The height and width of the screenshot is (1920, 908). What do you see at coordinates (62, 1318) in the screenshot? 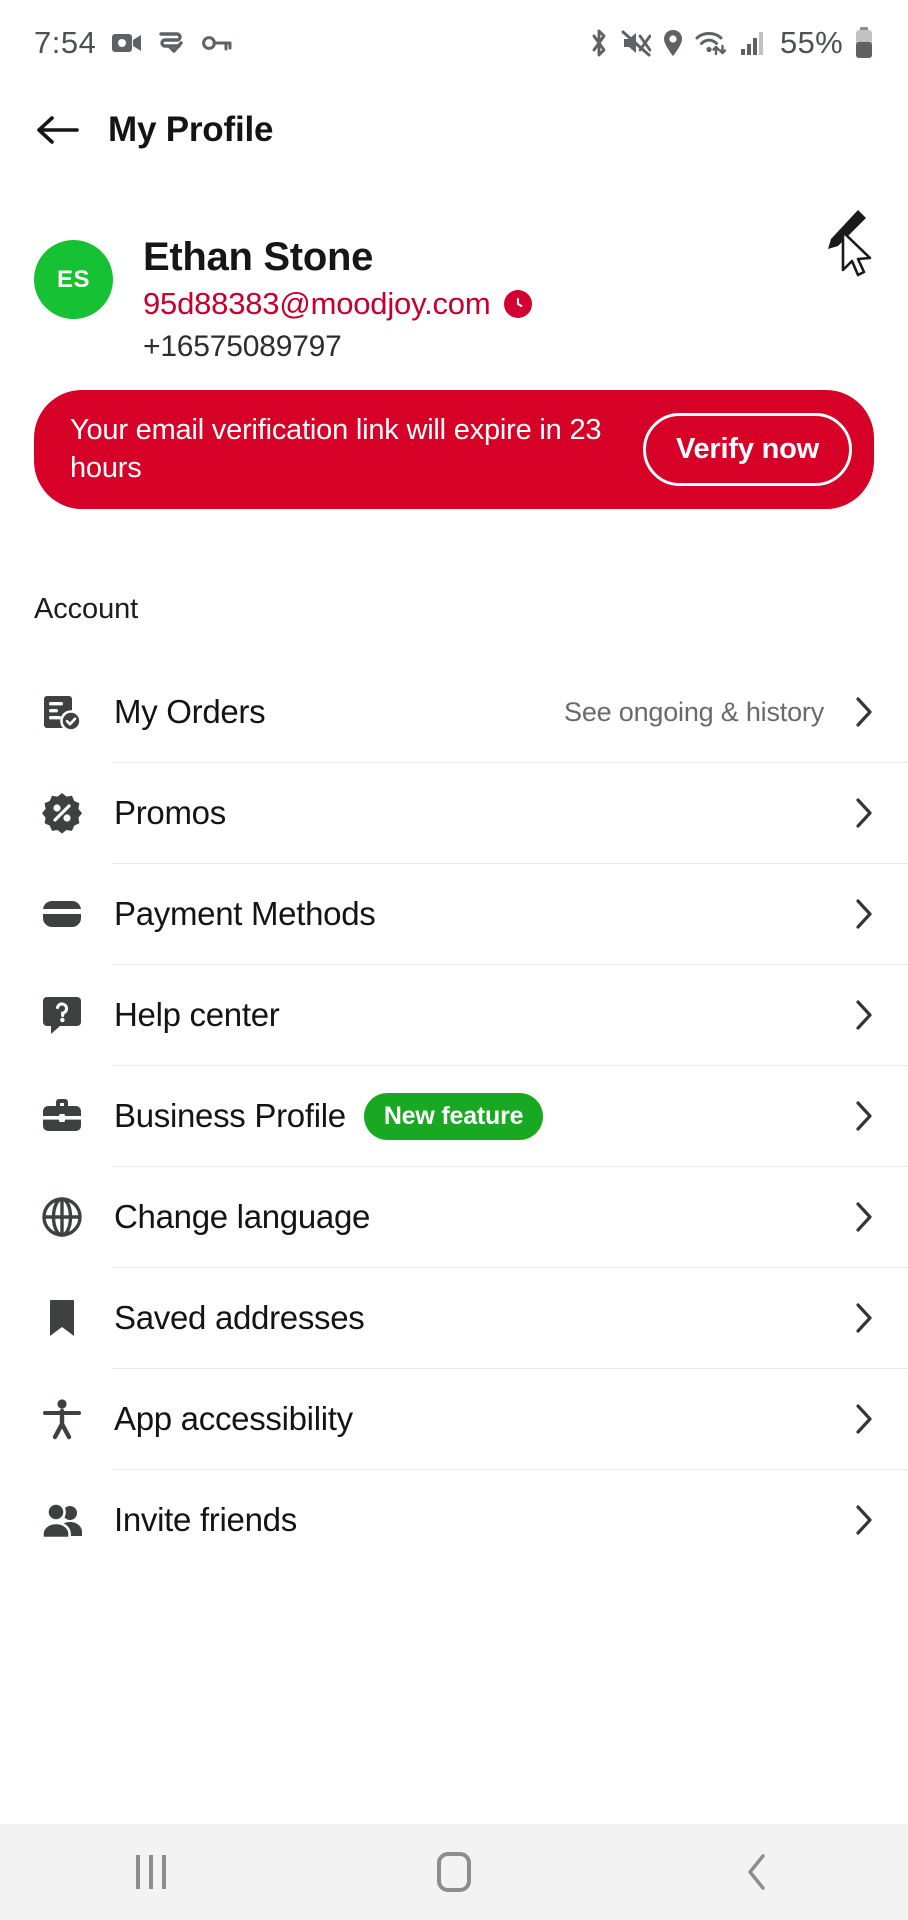
I see `bookmark-icon` at bounding box center [62, 1318].